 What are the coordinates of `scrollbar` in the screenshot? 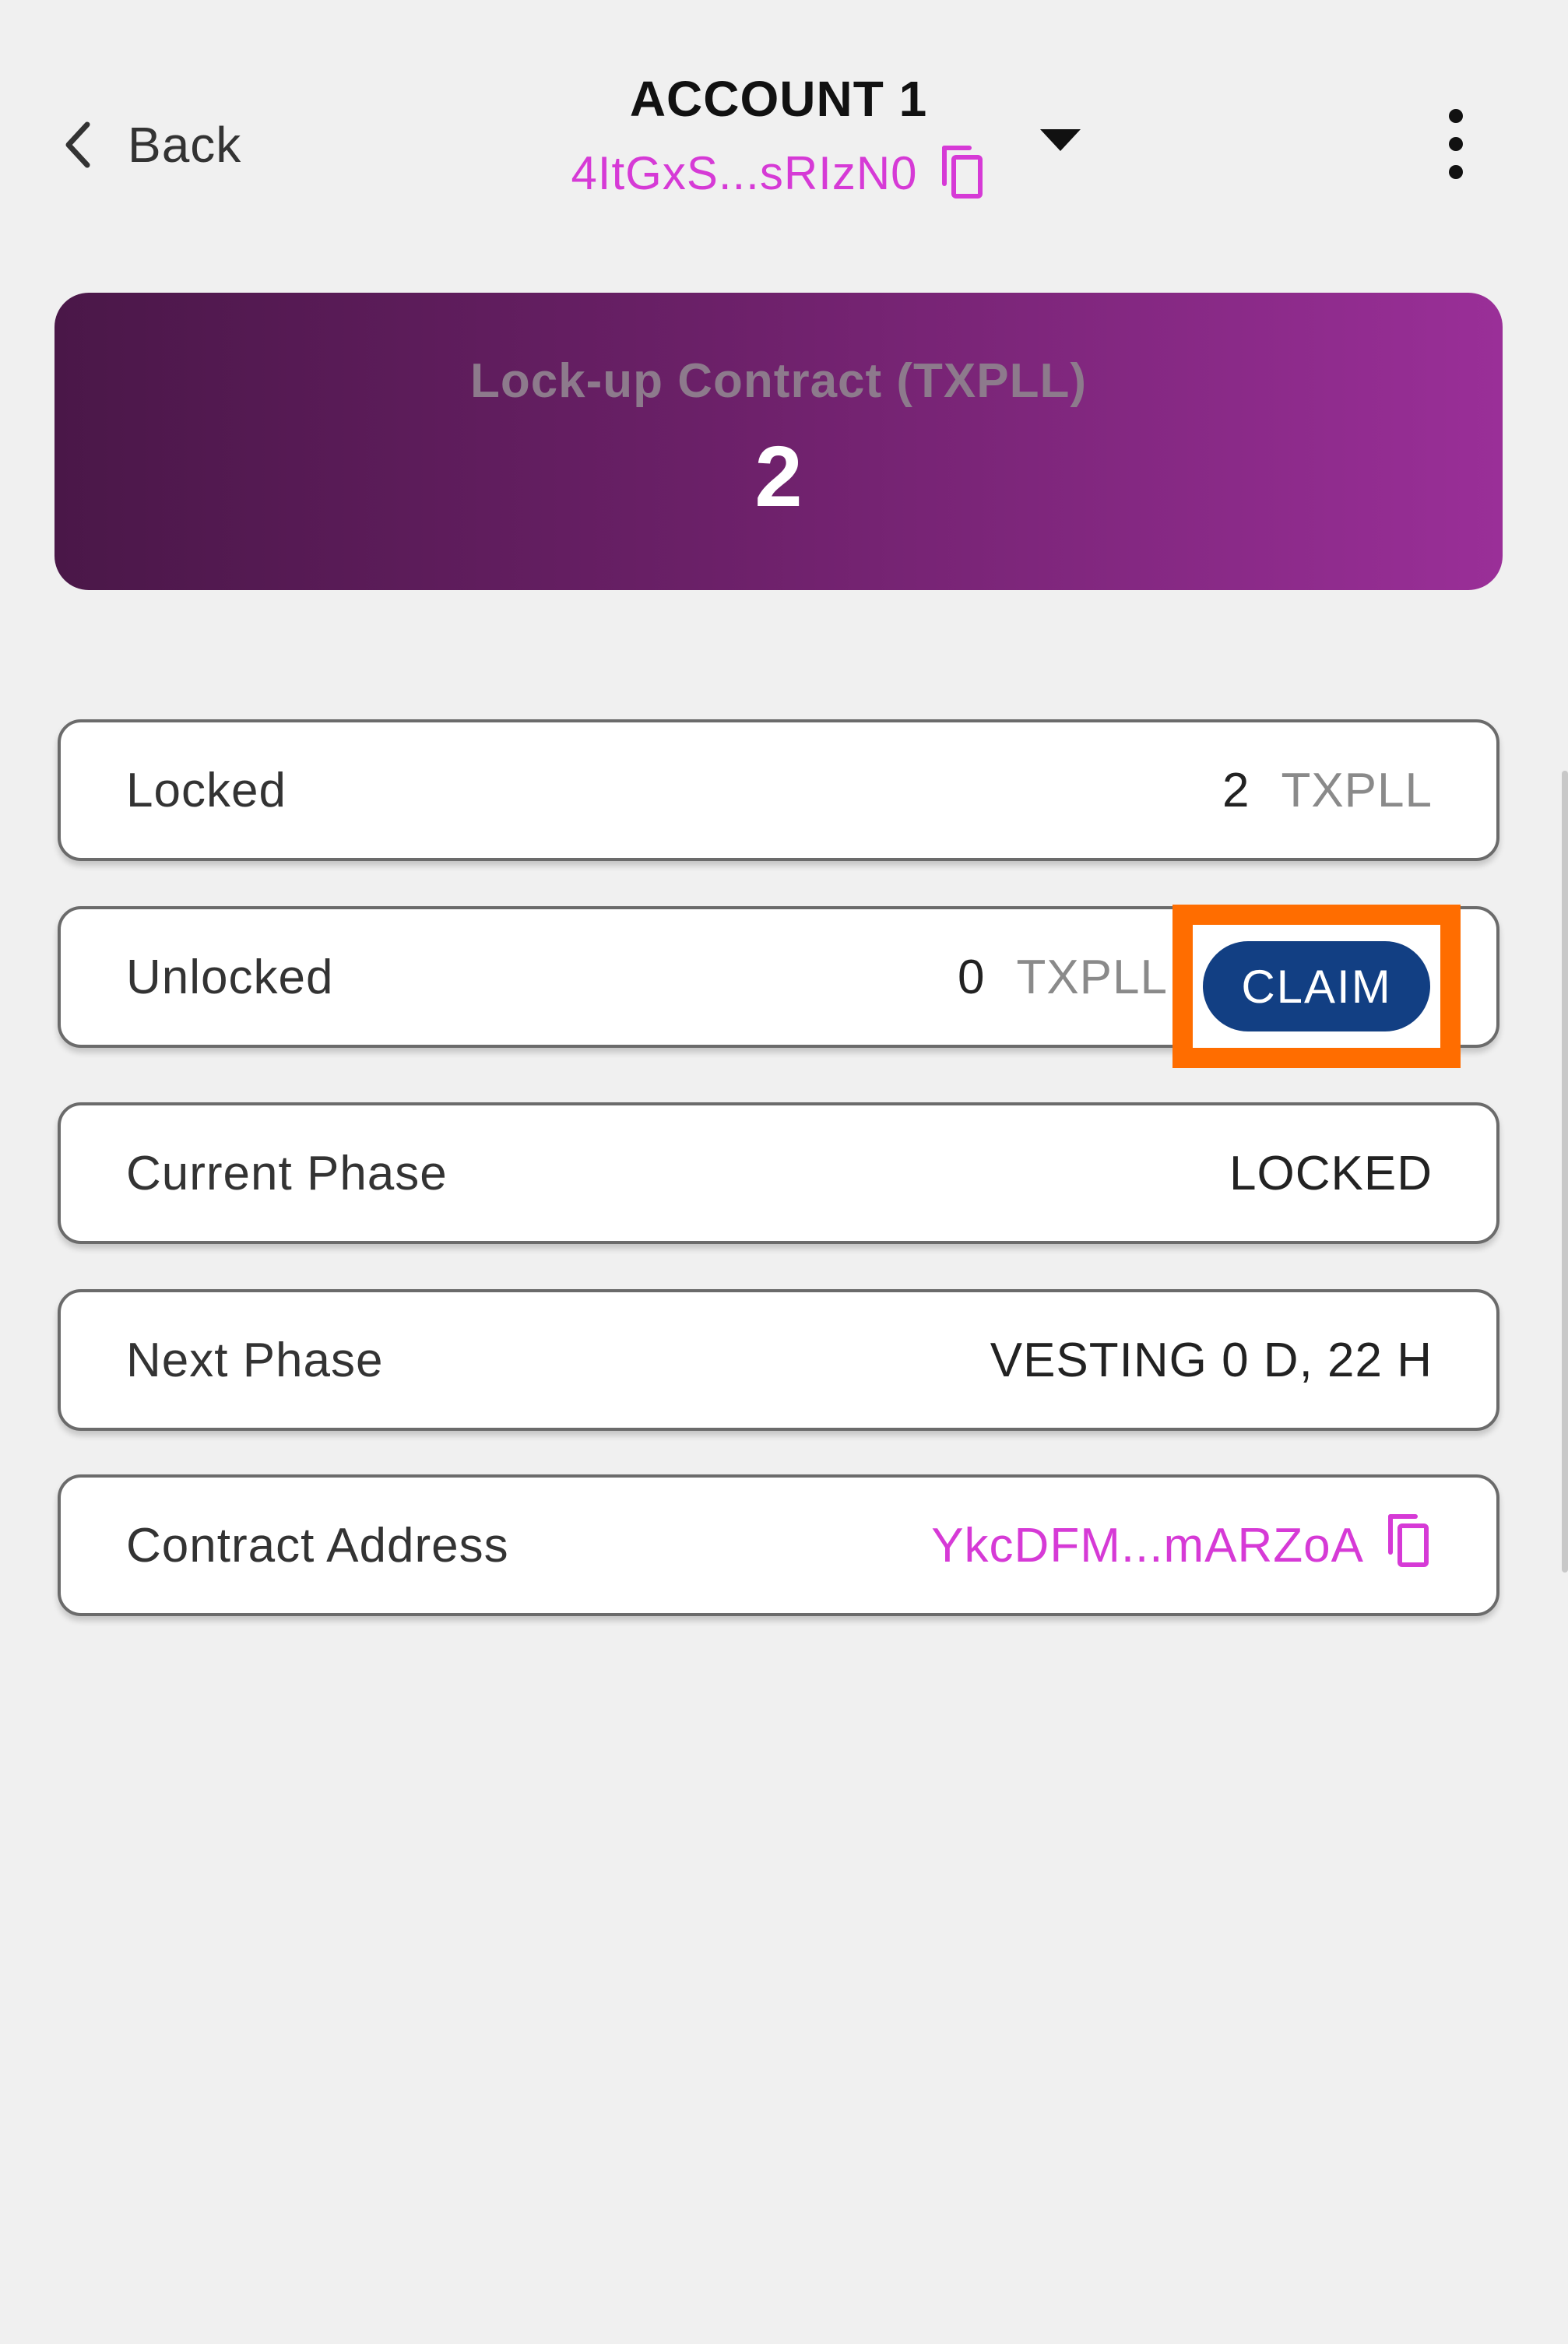 It's located at (1565, 1172).